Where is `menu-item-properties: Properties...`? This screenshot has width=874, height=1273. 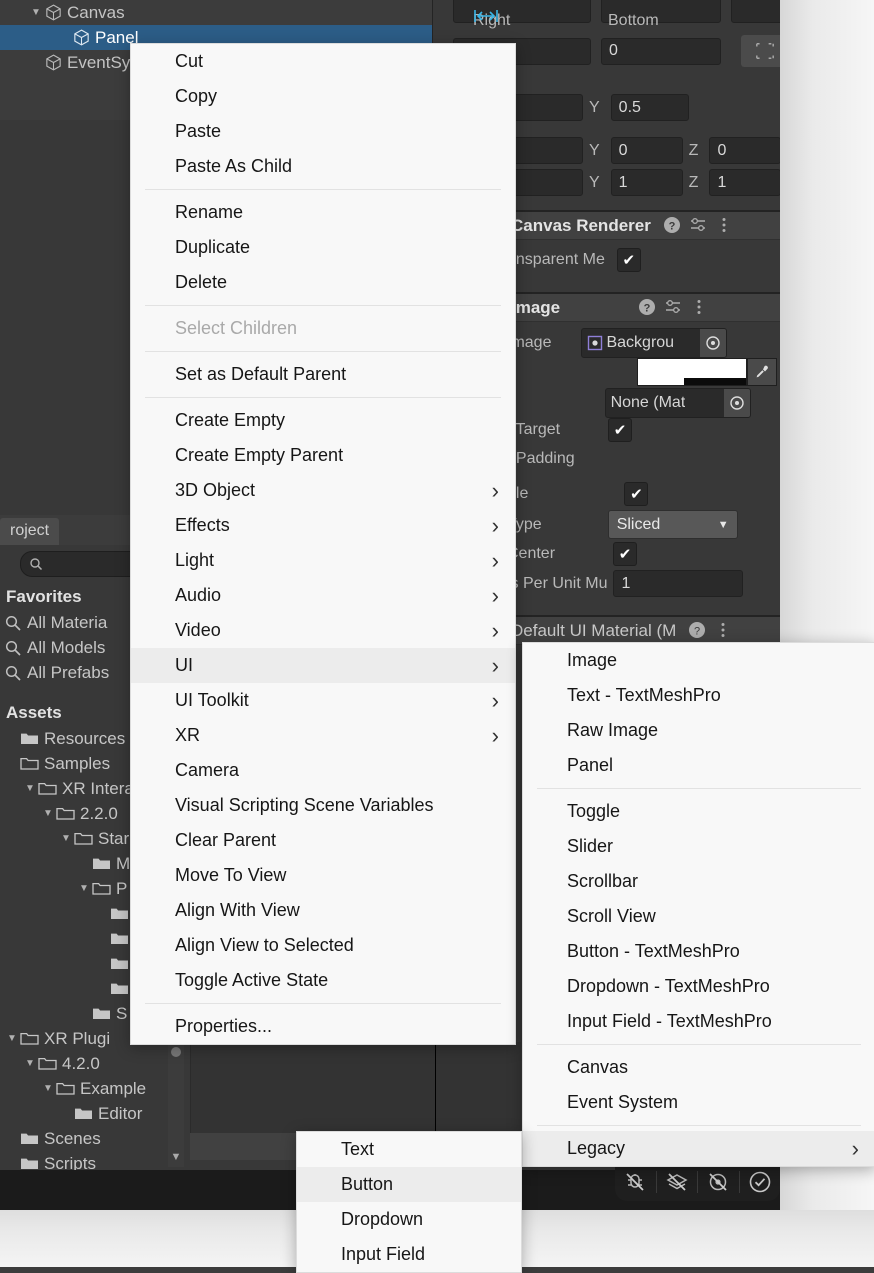
menu-item-properties: Properties... is located at coordinates (323, 1026).